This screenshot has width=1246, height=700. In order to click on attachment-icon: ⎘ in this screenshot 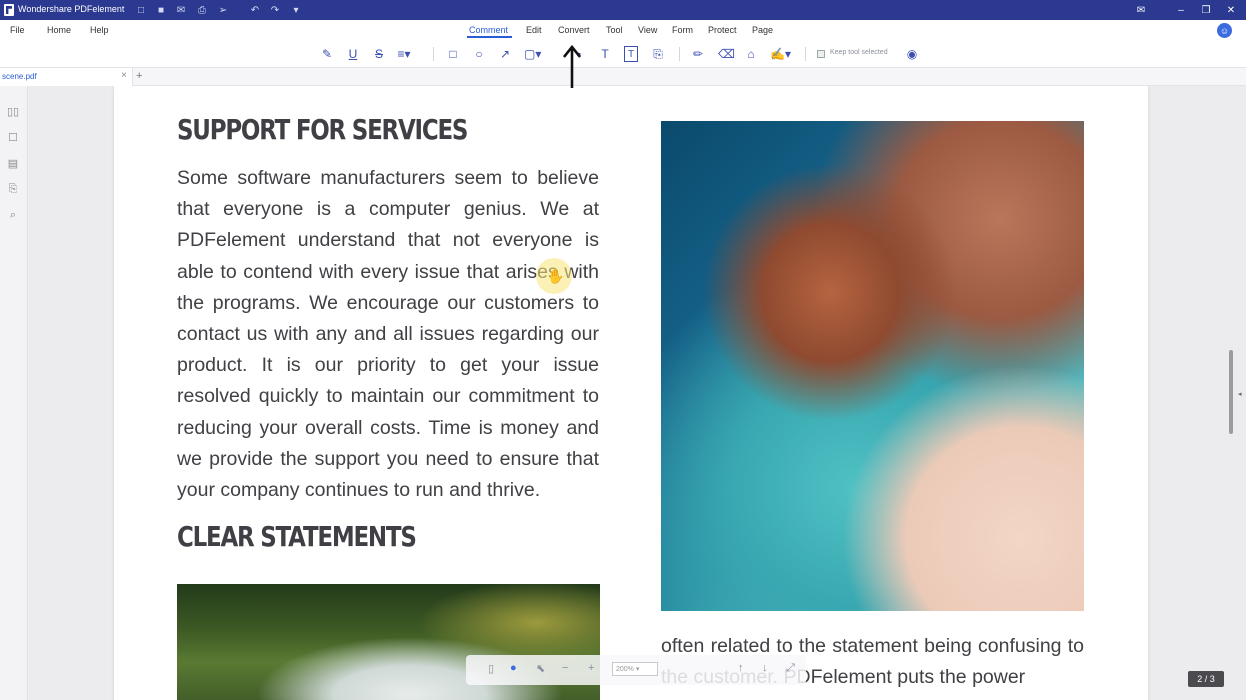, I will do `click(658, 54)`.